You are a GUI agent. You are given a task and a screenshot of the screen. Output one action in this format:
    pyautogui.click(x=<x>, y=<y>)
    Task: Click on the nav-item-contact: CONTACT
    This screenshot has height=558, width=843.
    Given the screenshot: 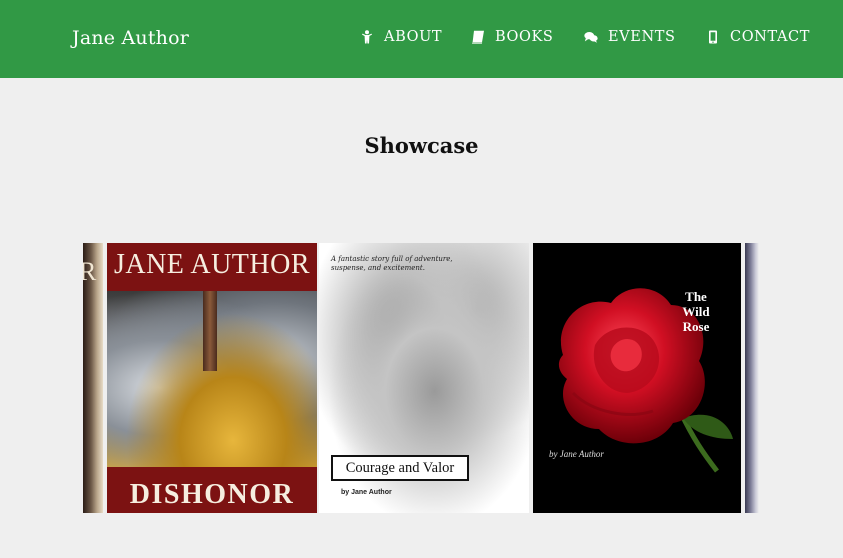 What is the action you would take?
    pyautogui.click(x=758, y=37)
    